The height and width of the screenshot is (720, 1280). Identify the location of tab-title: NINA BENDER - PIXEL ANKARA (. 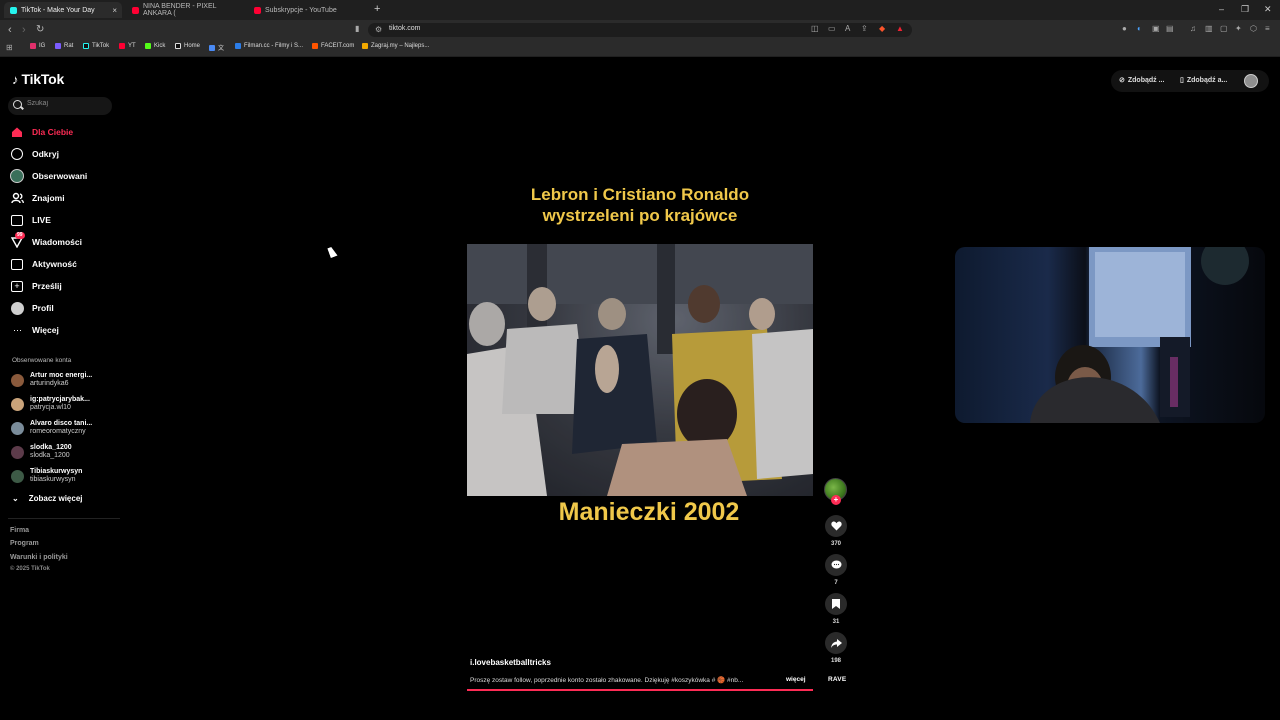
(180, 10).